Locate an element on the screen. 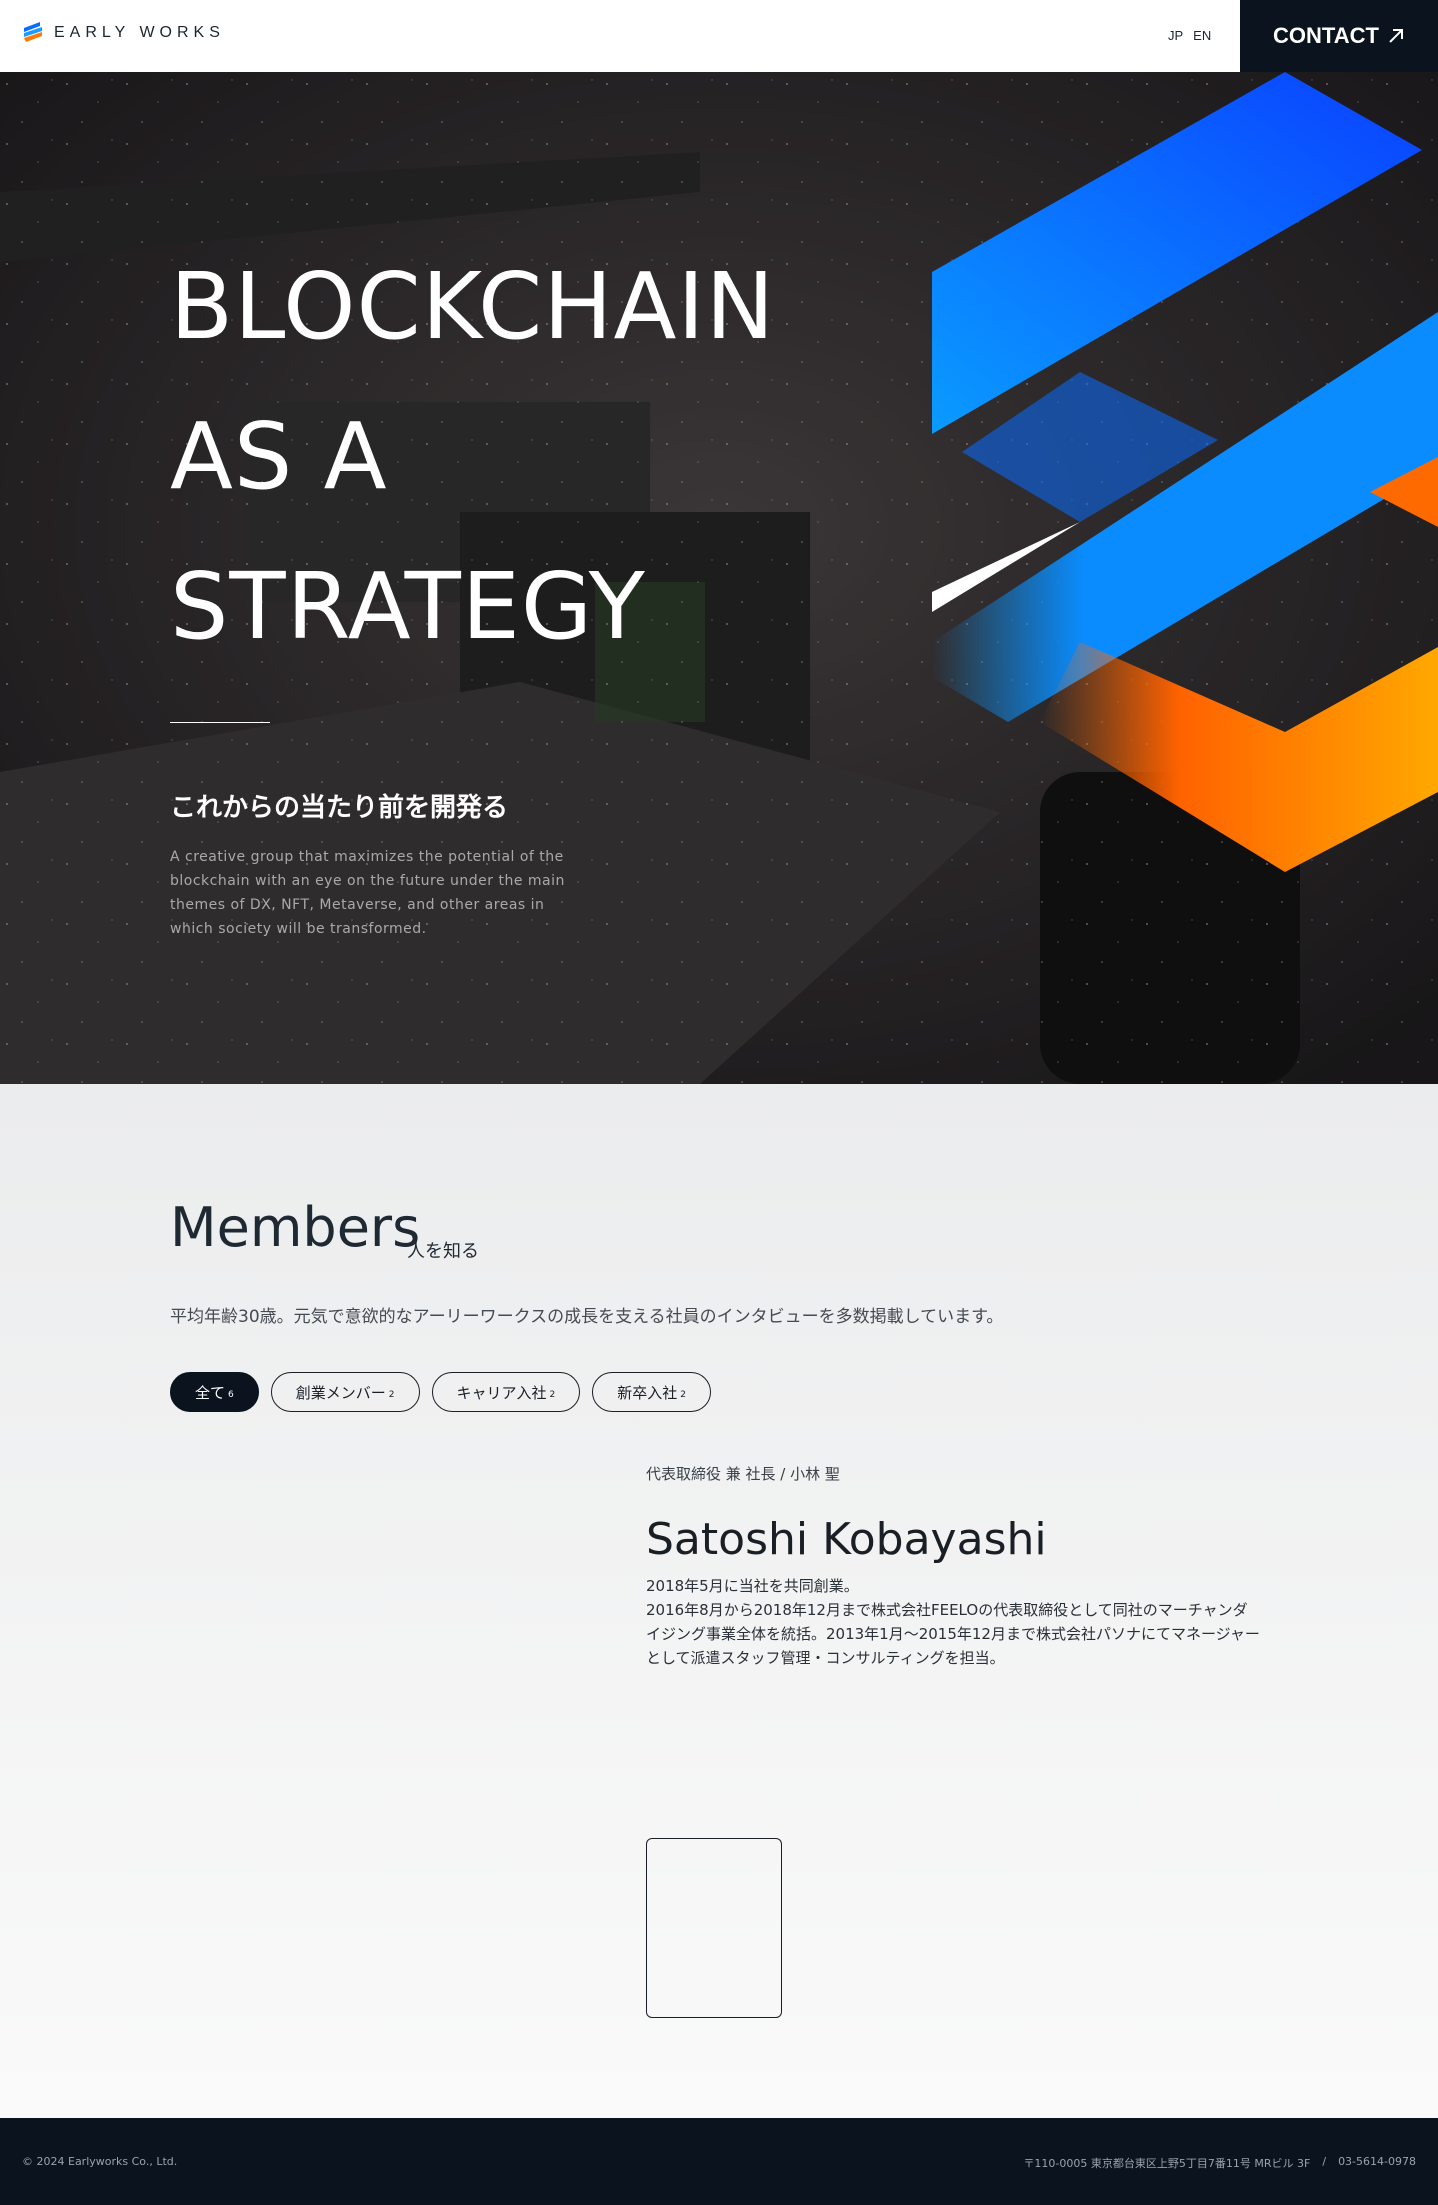  hero-title: BLOCKCHAIN AS A STRATEGY is located at coordinates (472, 457).